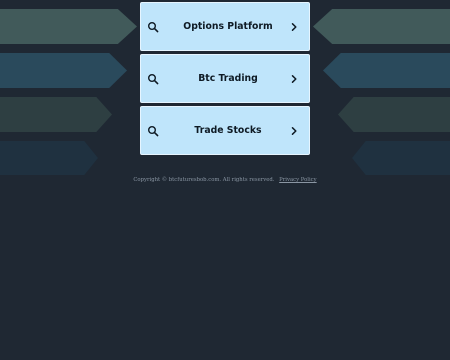  Describe the element at coordinates (228, 26) in the screenshot. I see `related-link-label: Options Platform` at that location.